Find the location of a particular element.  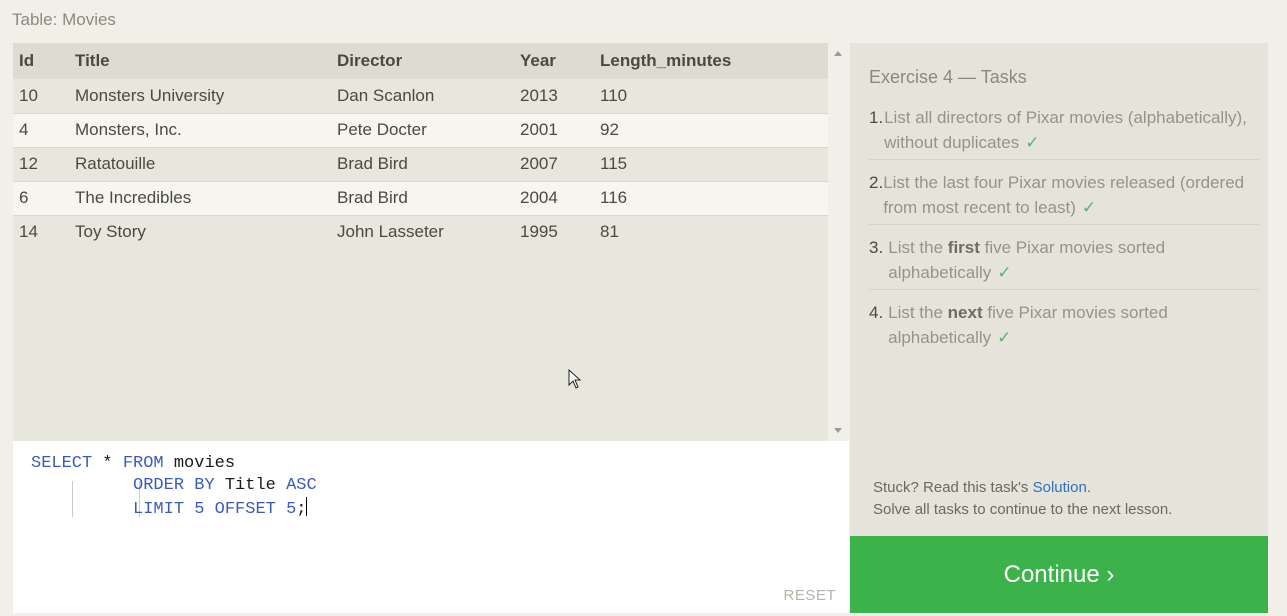

cell-year: 2004 is located at coordinates (539, 197).